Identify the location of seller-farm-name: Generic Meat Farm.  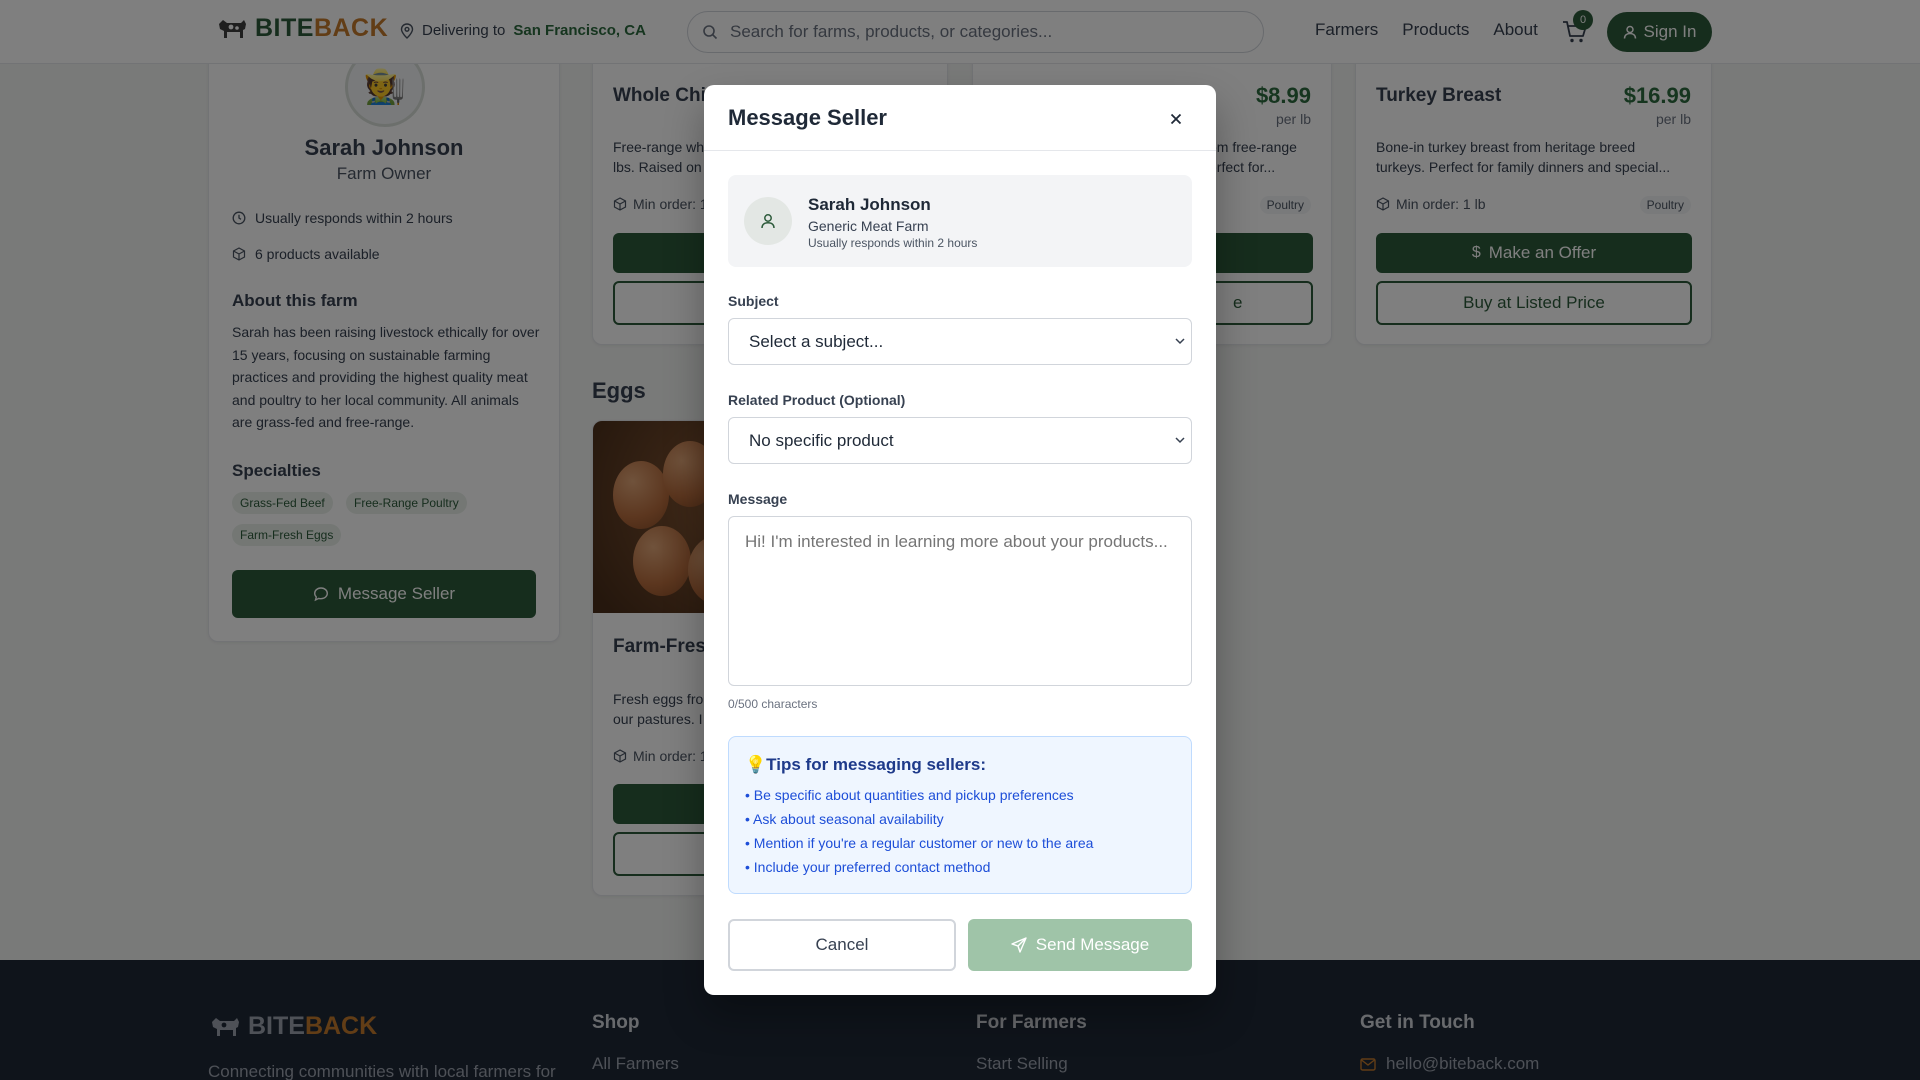
(868, 226).